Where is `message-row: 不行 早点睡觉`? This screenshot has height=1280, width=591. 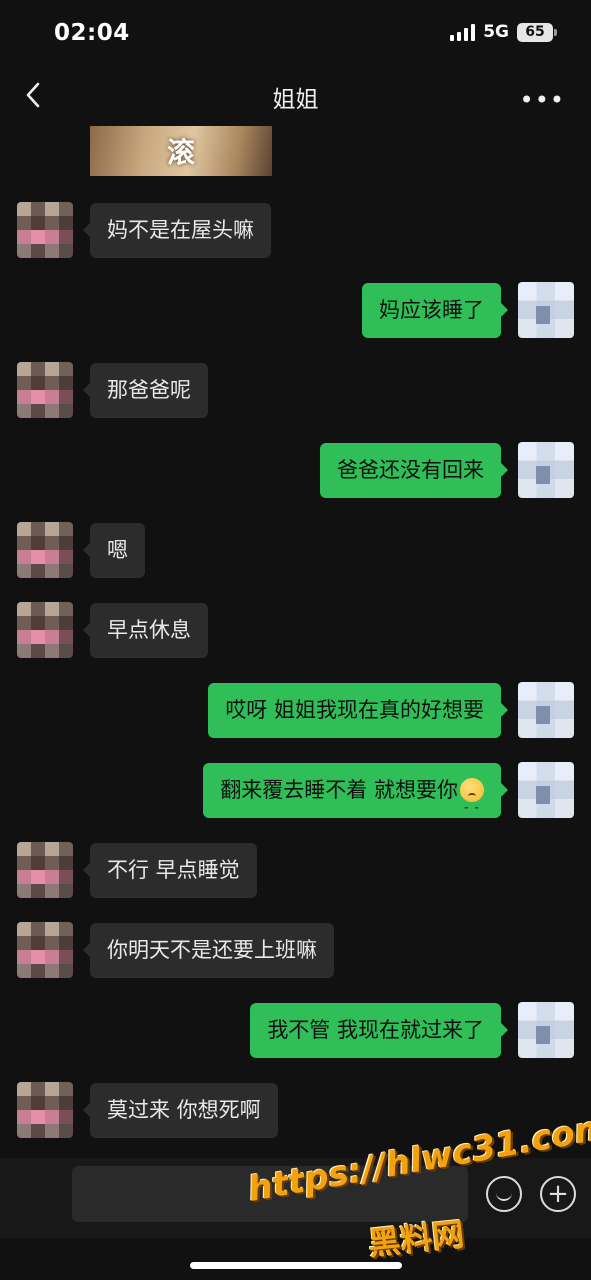
message-row: 不行 早点睡觉 is located at coordinates (295, 871).